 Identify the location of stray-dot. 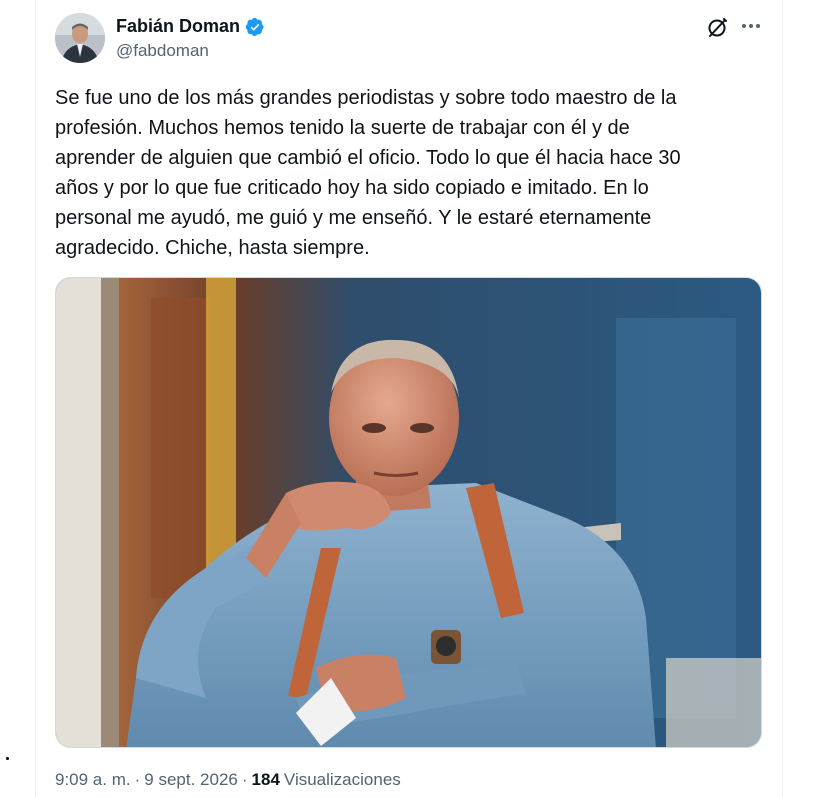
(7, 758).